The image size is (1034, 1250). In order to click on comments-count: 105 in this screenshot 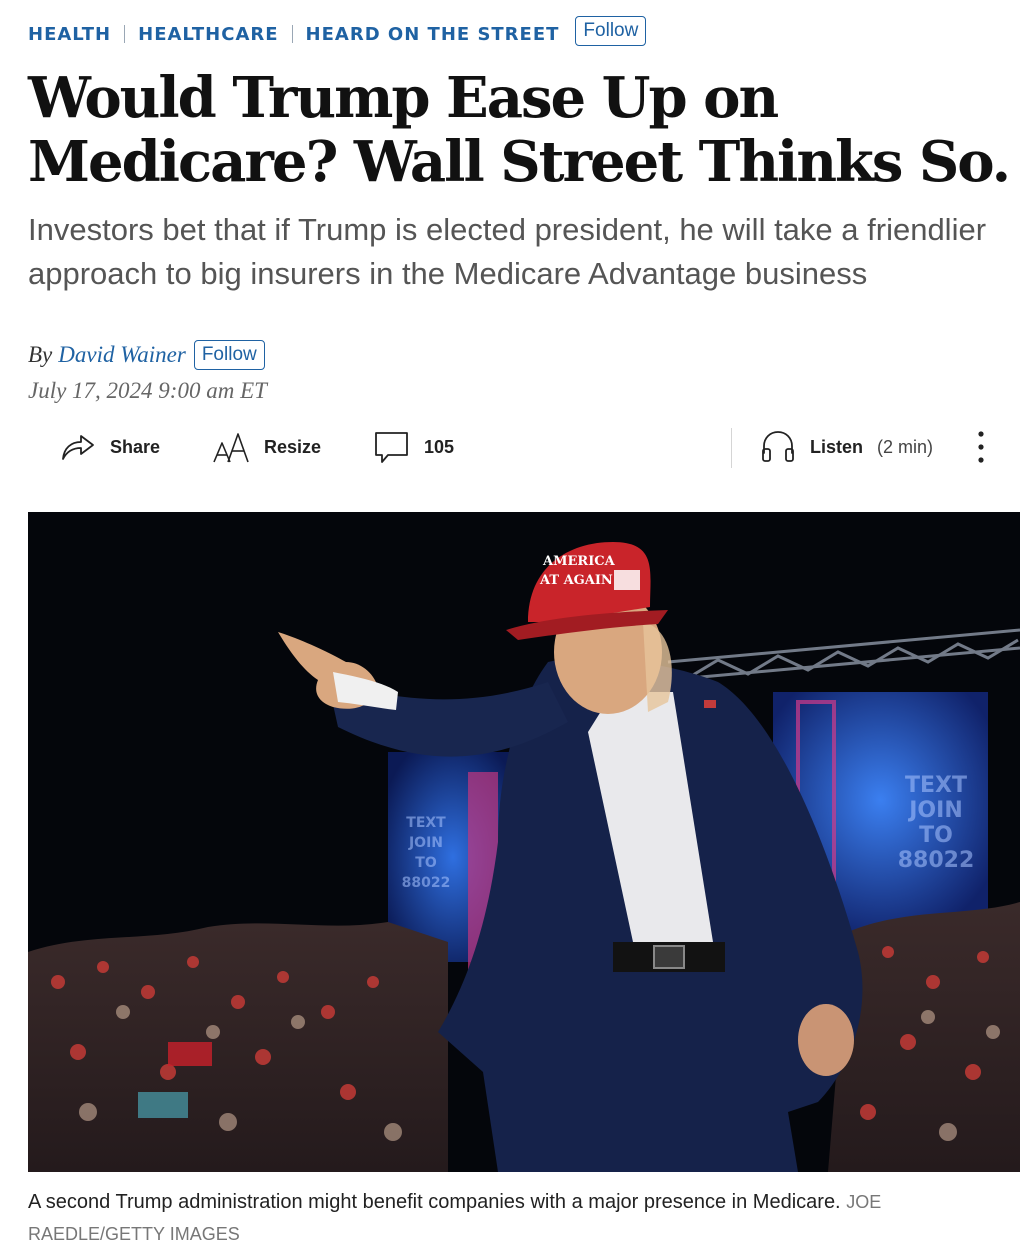, I will do `click(439, 446)`.